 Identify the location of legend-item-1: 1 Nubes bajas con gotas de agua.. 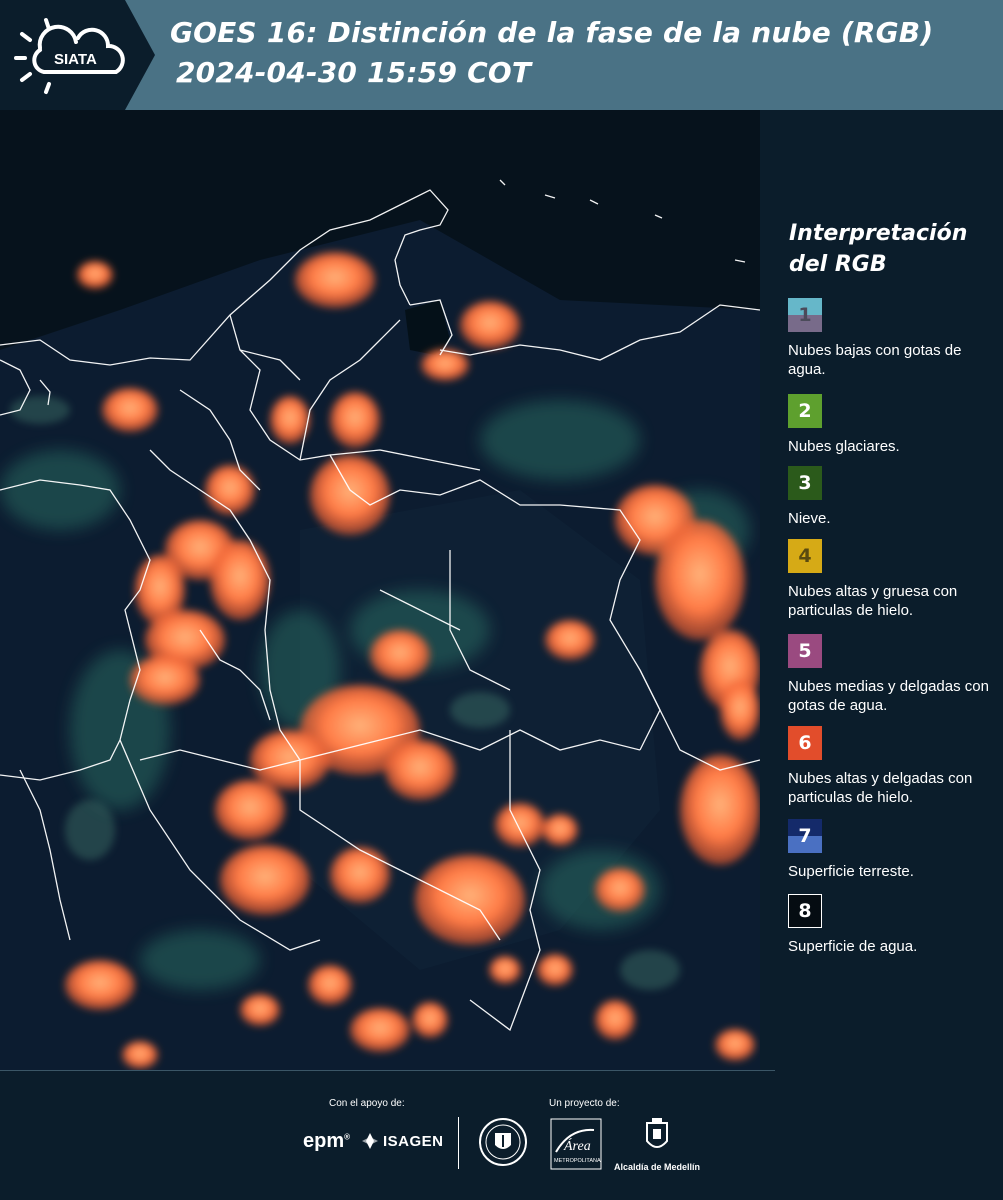
(893, 338).